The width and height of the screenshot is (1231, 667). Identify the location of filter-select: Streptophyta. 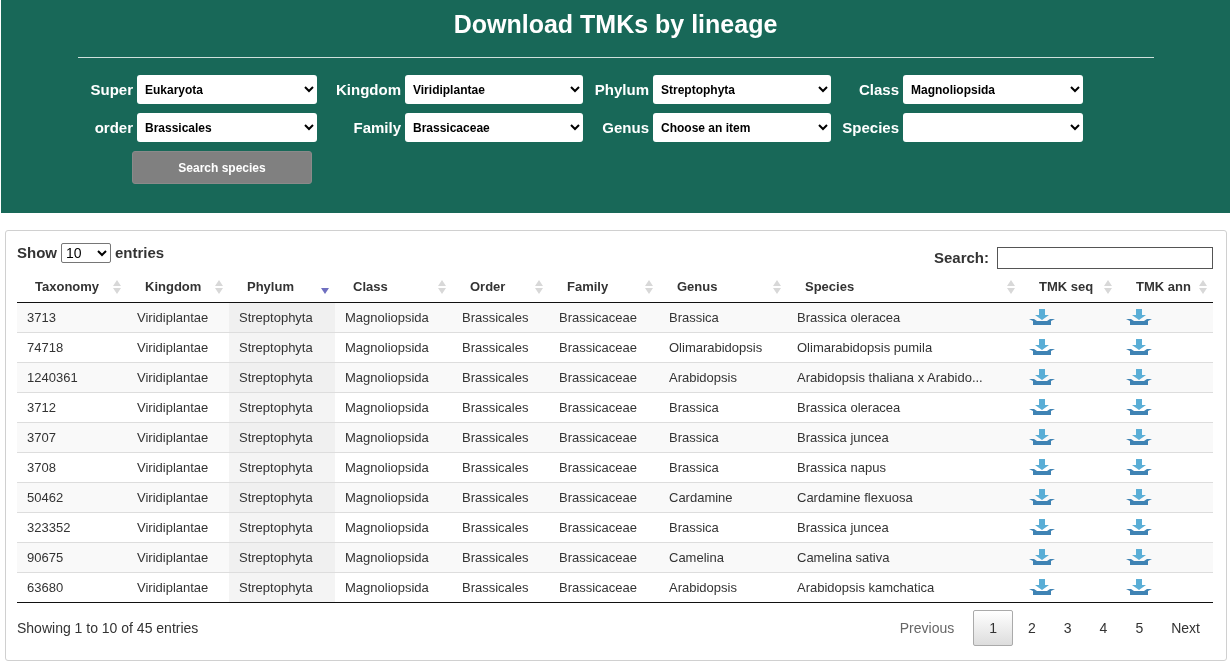
(742, 89).